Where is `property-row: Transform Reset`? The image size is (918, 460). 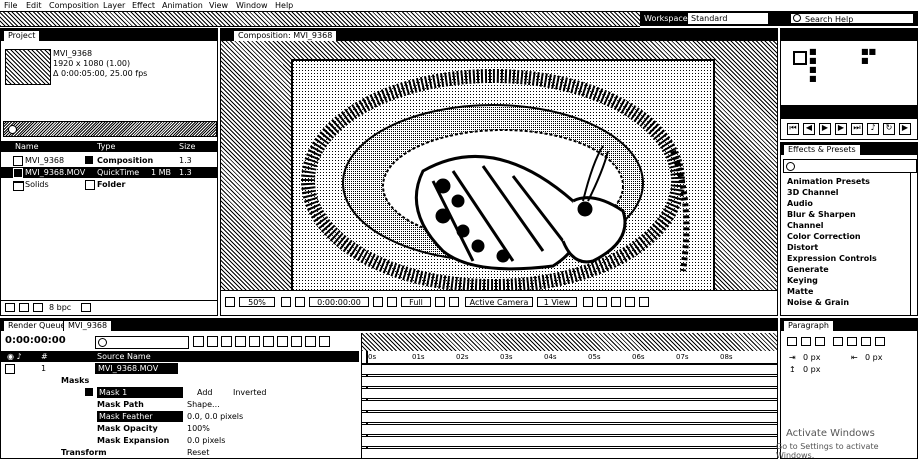
property-row: Transform Reset is located at coordinates (180, 452).